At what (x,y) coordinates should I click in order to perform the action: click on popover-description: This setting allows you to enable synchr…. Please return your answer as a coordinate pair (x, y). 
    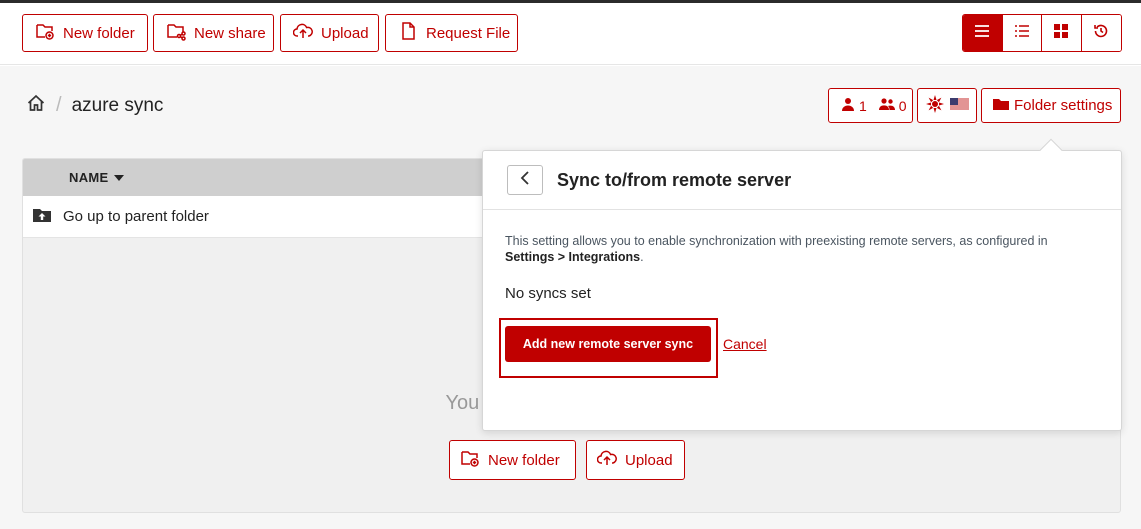
    Looking at the image, I should click on (785, 249).